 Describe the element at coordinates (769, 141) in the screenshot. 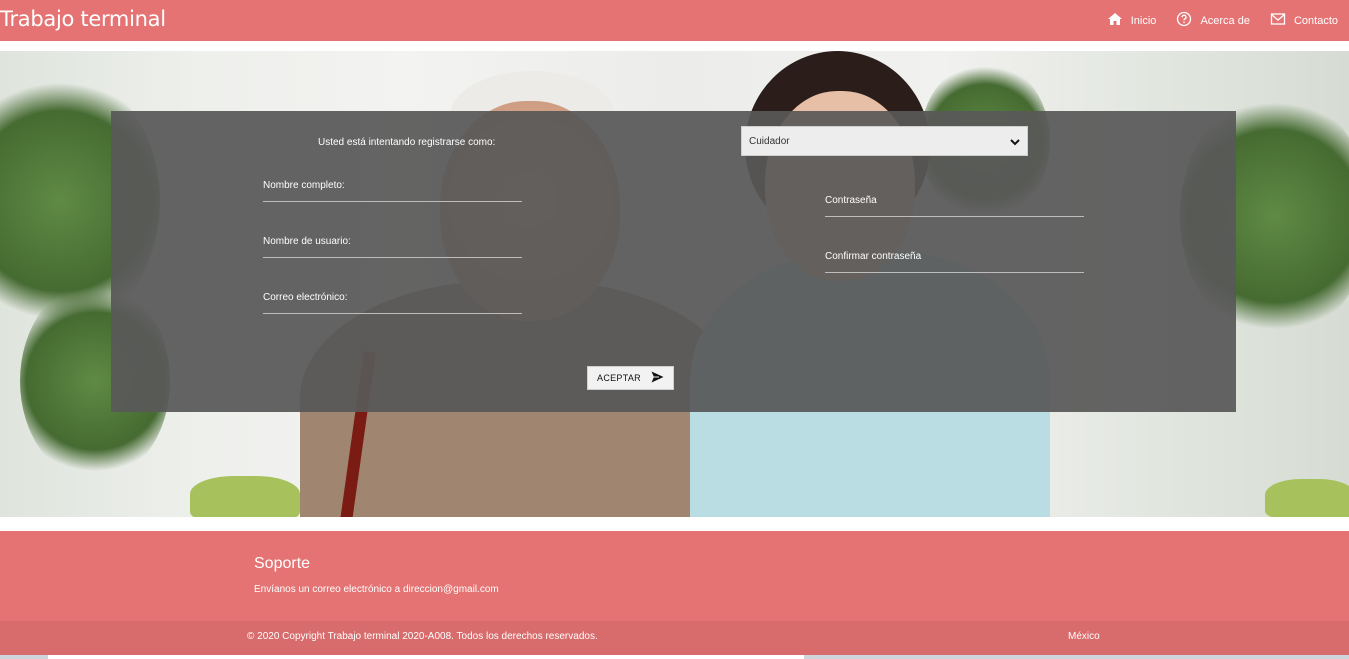

I see `role-select-value: Cuidador` at that location.